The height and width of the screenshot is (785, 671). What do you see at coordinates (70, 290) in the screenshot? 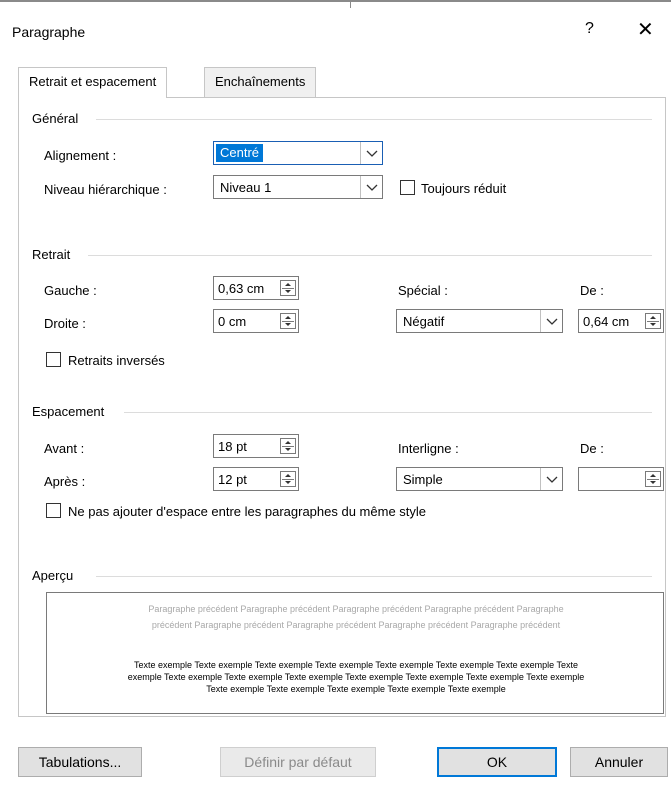
I see `indent-left-label: Gauche :` at bounding box center [70, 290].